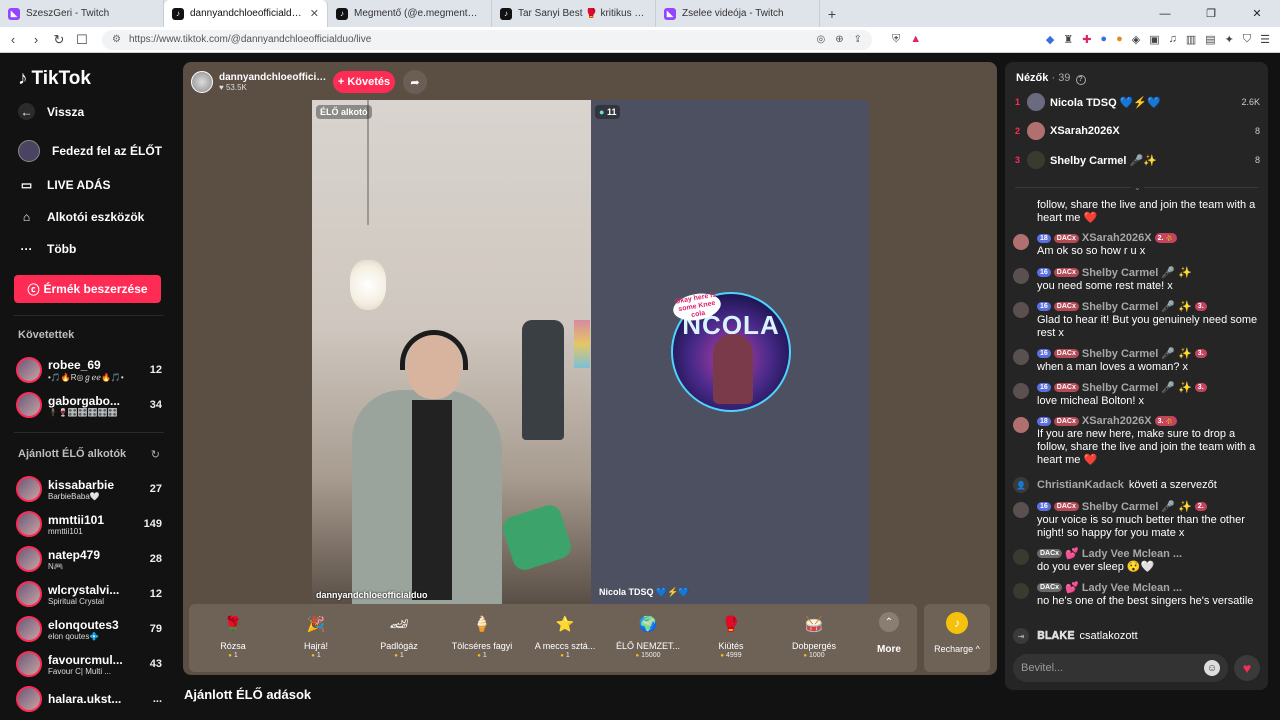 The image size is (1280, 720). Describe the element at coordinates (1137, 102) in the screenshot. I see `top-viewer: 1 Nicola TDSQ 💙⚡💙 2.6K` at that location.